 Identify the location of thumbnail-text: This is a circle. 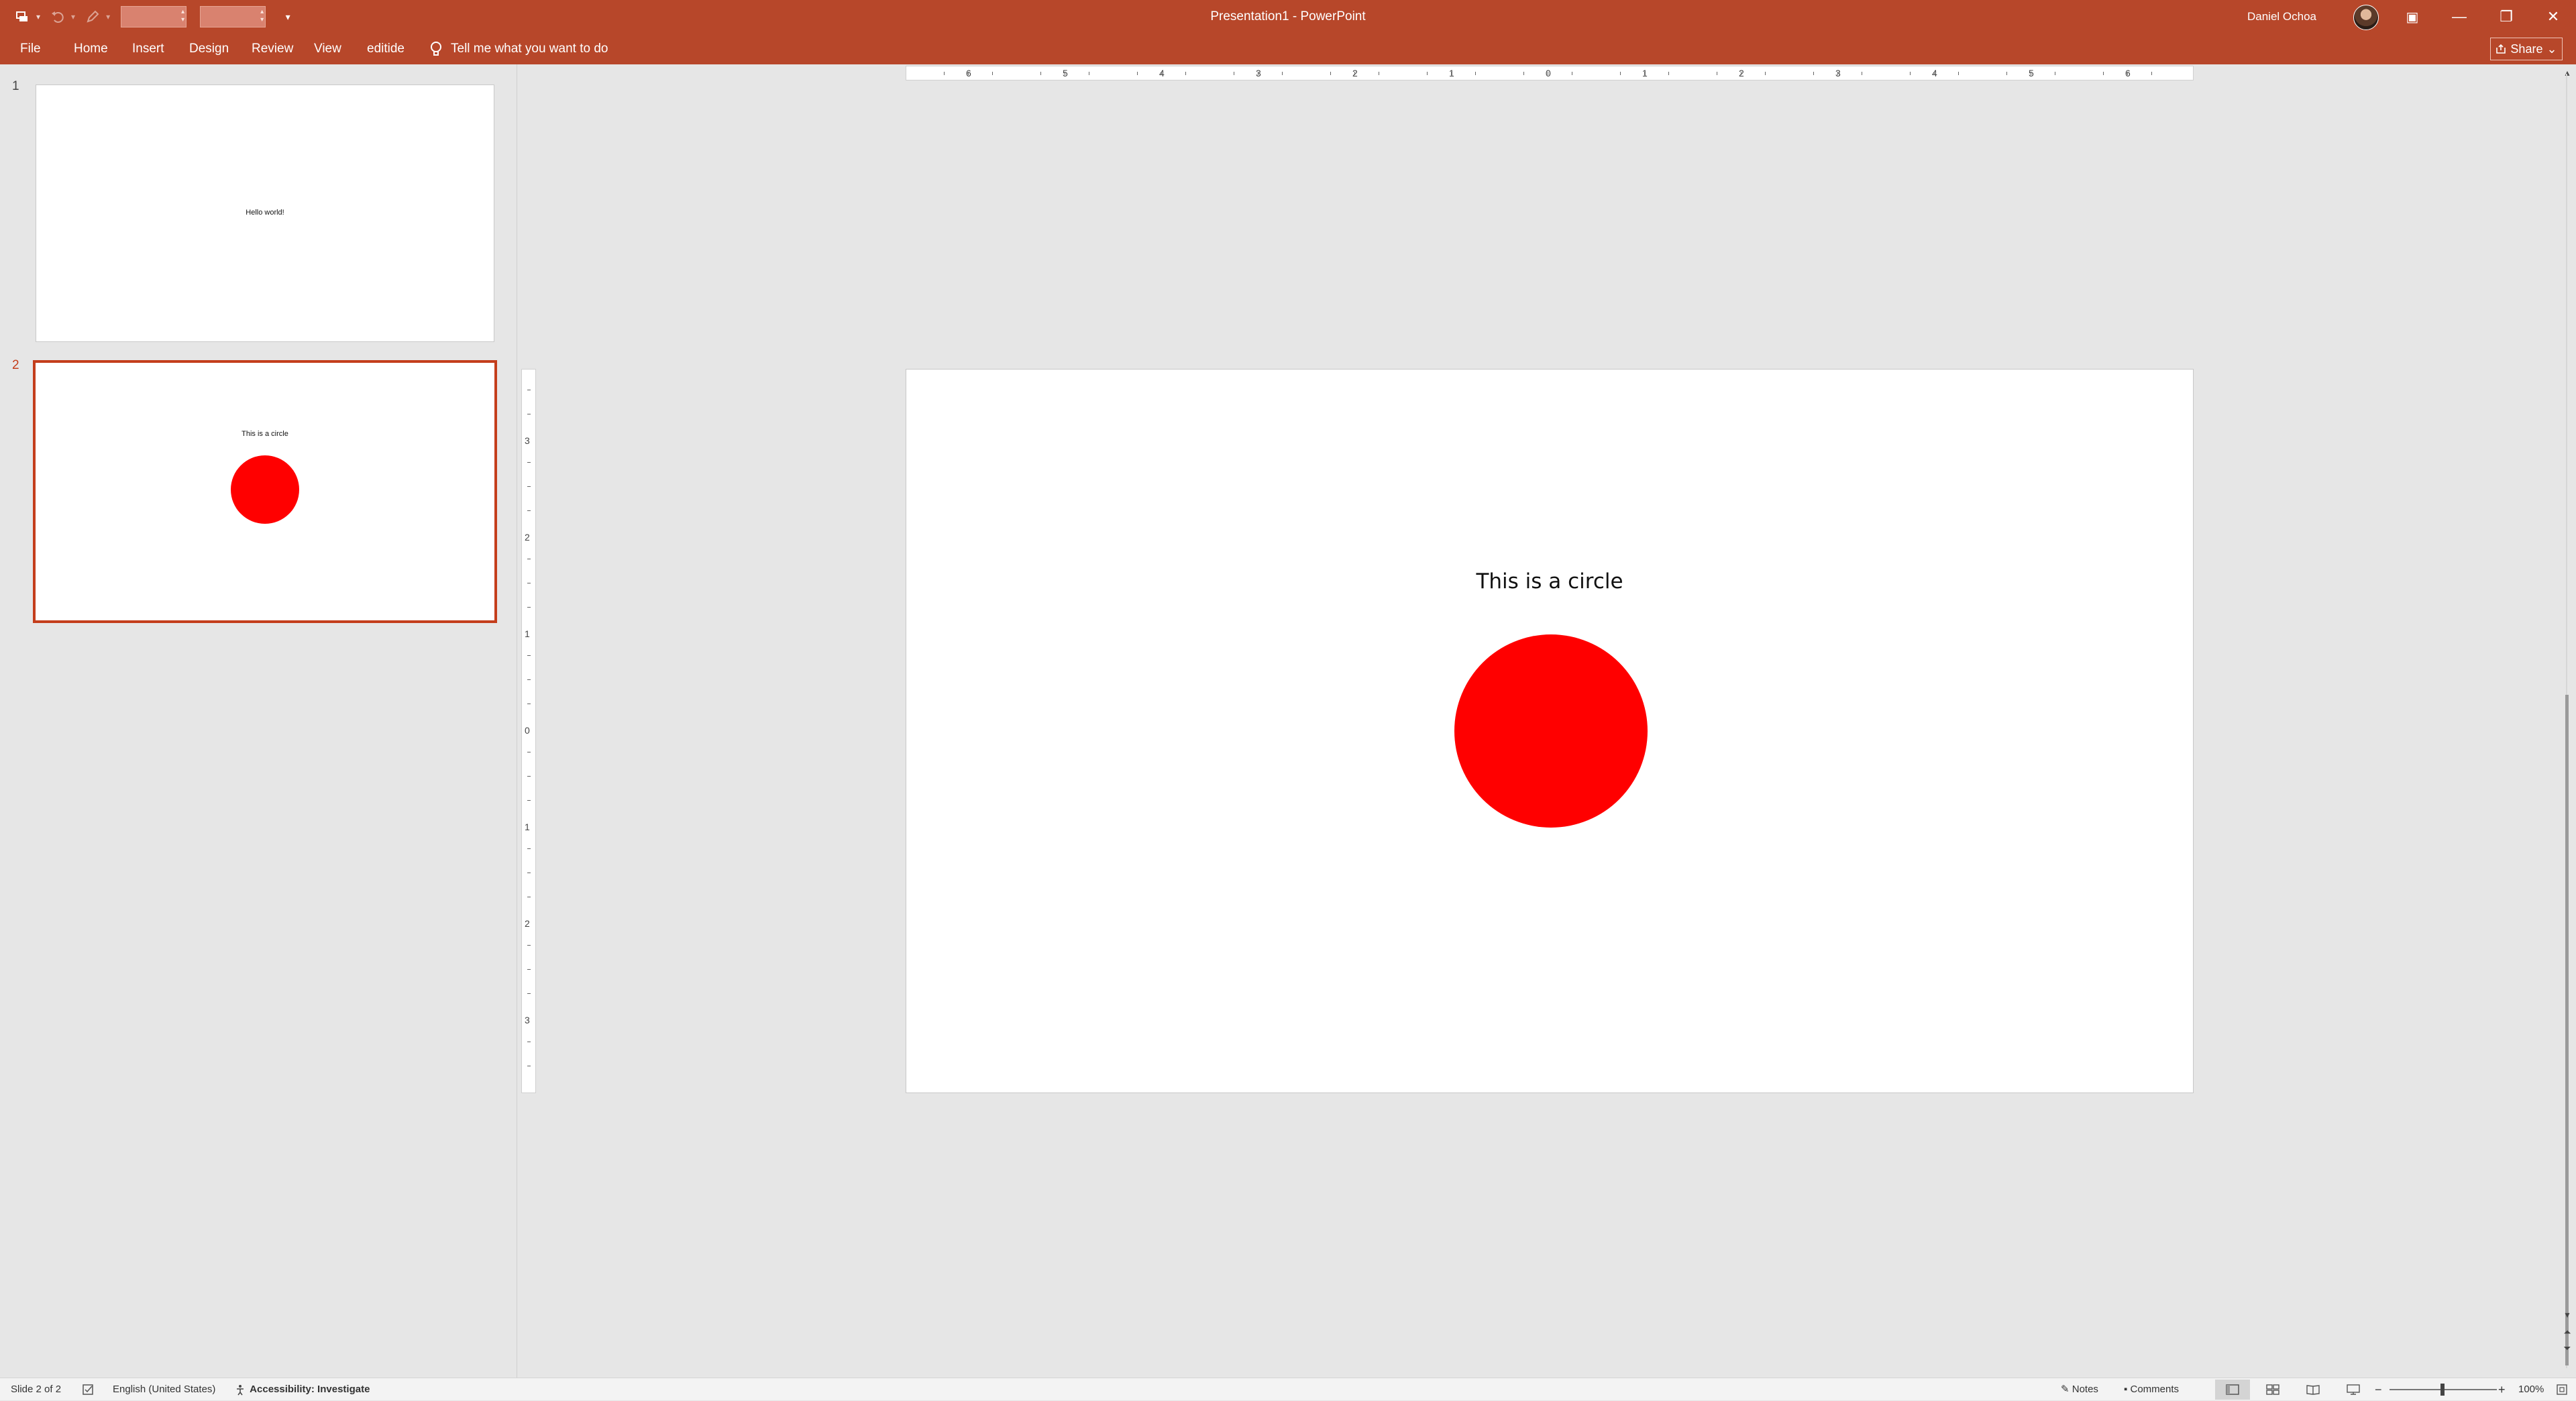
(264, 434).